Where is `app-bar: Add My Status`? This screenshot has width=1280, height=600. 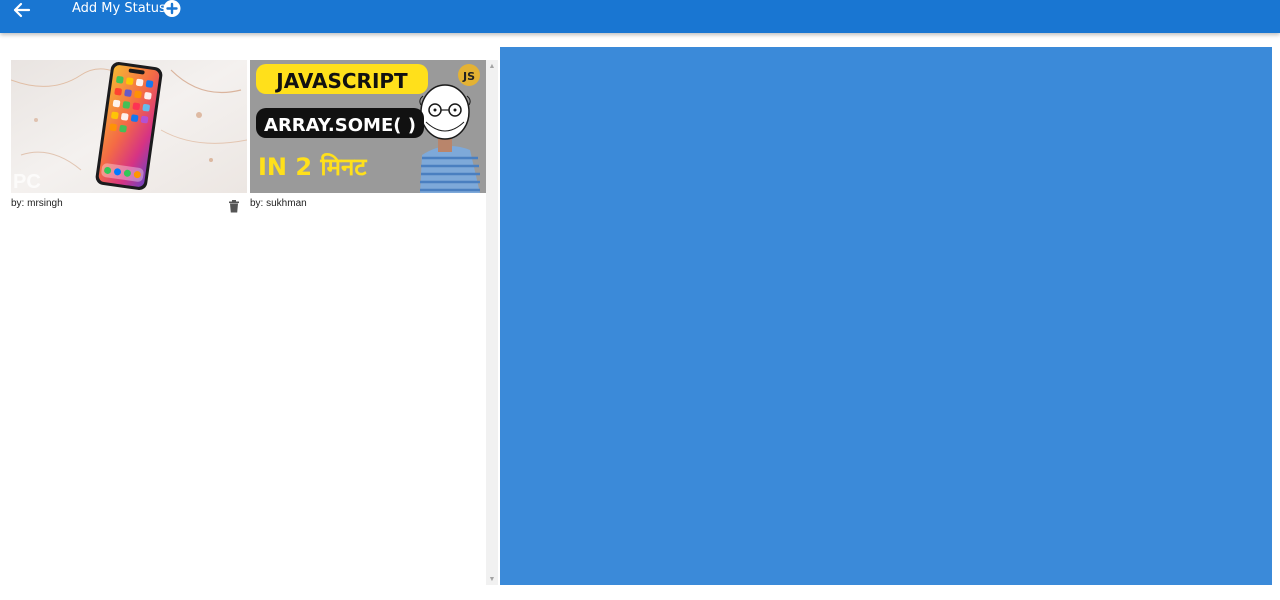
app-bar: Add My Status is located at coordinates (640, 16).